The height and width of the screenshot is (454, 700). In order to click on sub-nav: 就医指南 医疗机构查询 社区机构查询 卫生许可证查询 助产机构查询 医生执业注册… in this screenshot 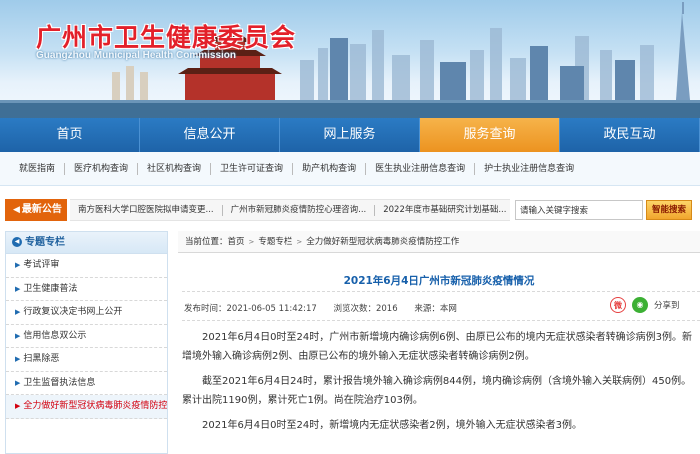, I will do `click(350, 169)`.